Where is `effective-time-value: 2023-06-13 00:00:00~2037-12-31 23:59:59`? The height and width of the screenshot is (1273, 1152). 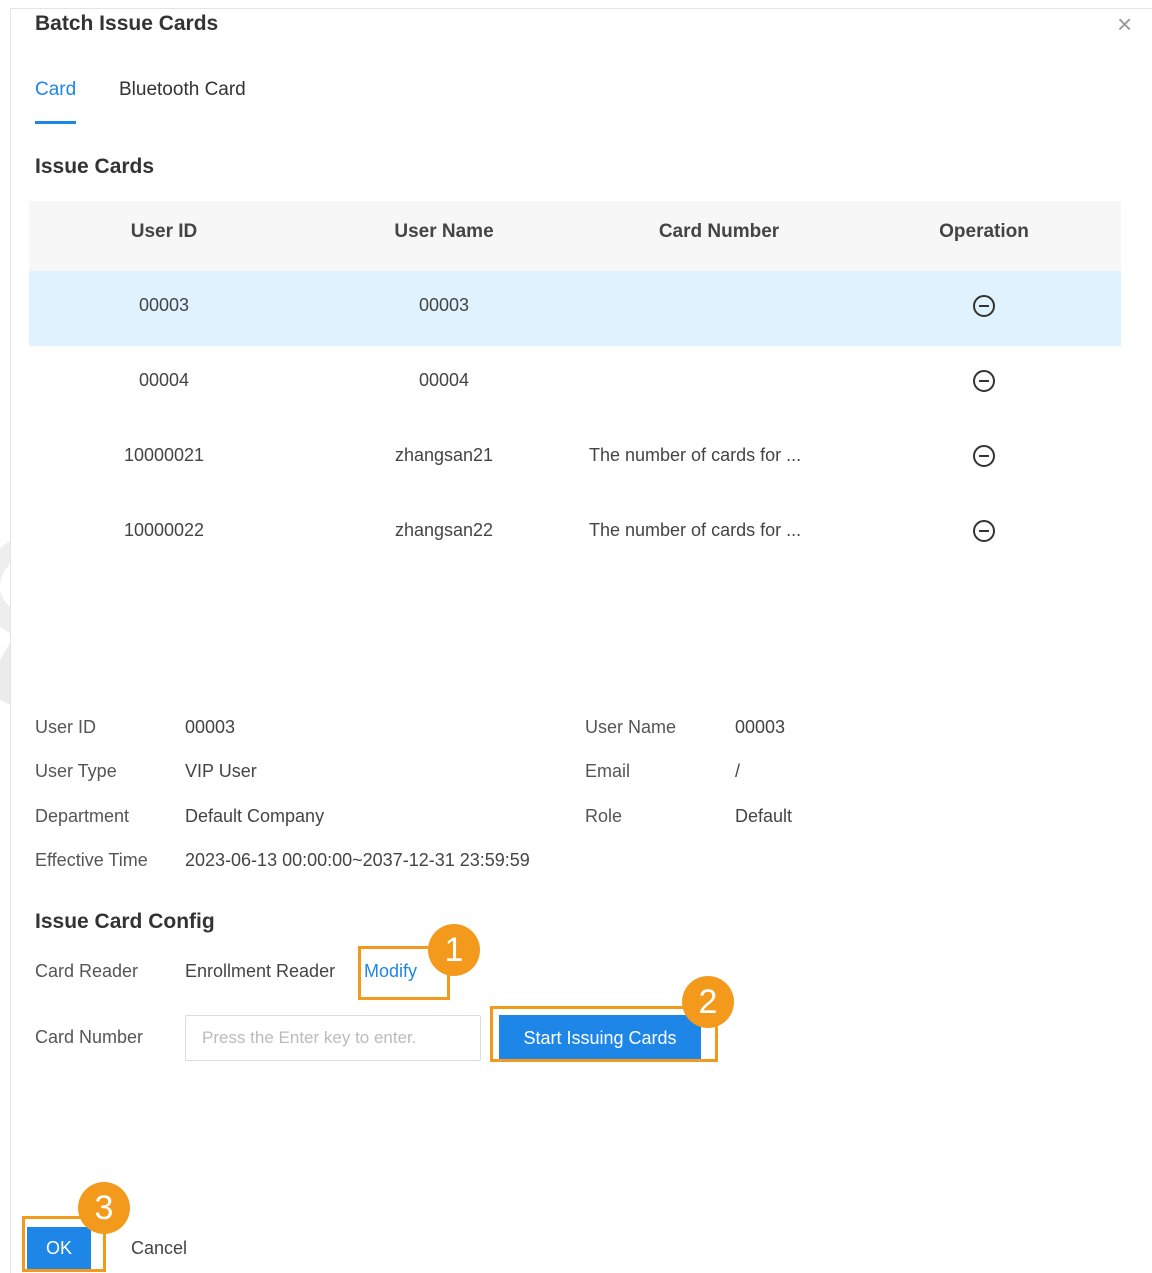 effective-time-value: 2023-06-13 00:00:00~2037-12-31 23:59:59 is located at coordinates (357, 860).